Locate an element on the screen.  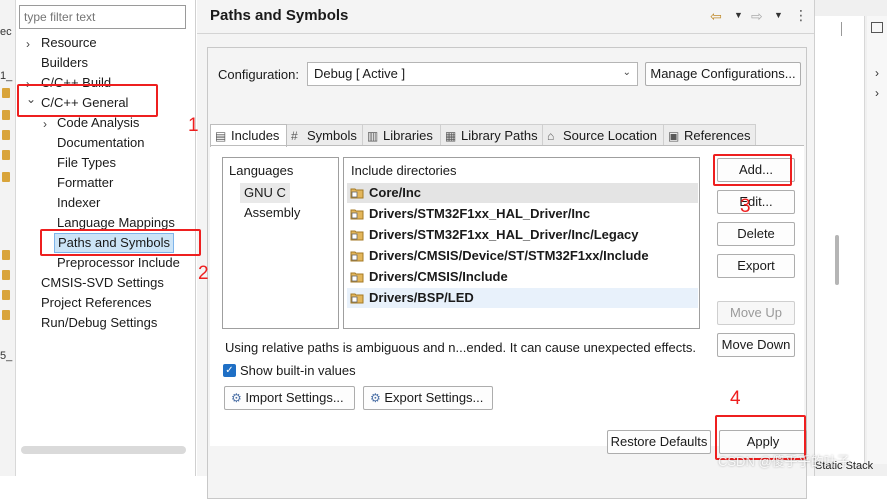
move-up-button: Move Up is located at coordinates (756, 313).